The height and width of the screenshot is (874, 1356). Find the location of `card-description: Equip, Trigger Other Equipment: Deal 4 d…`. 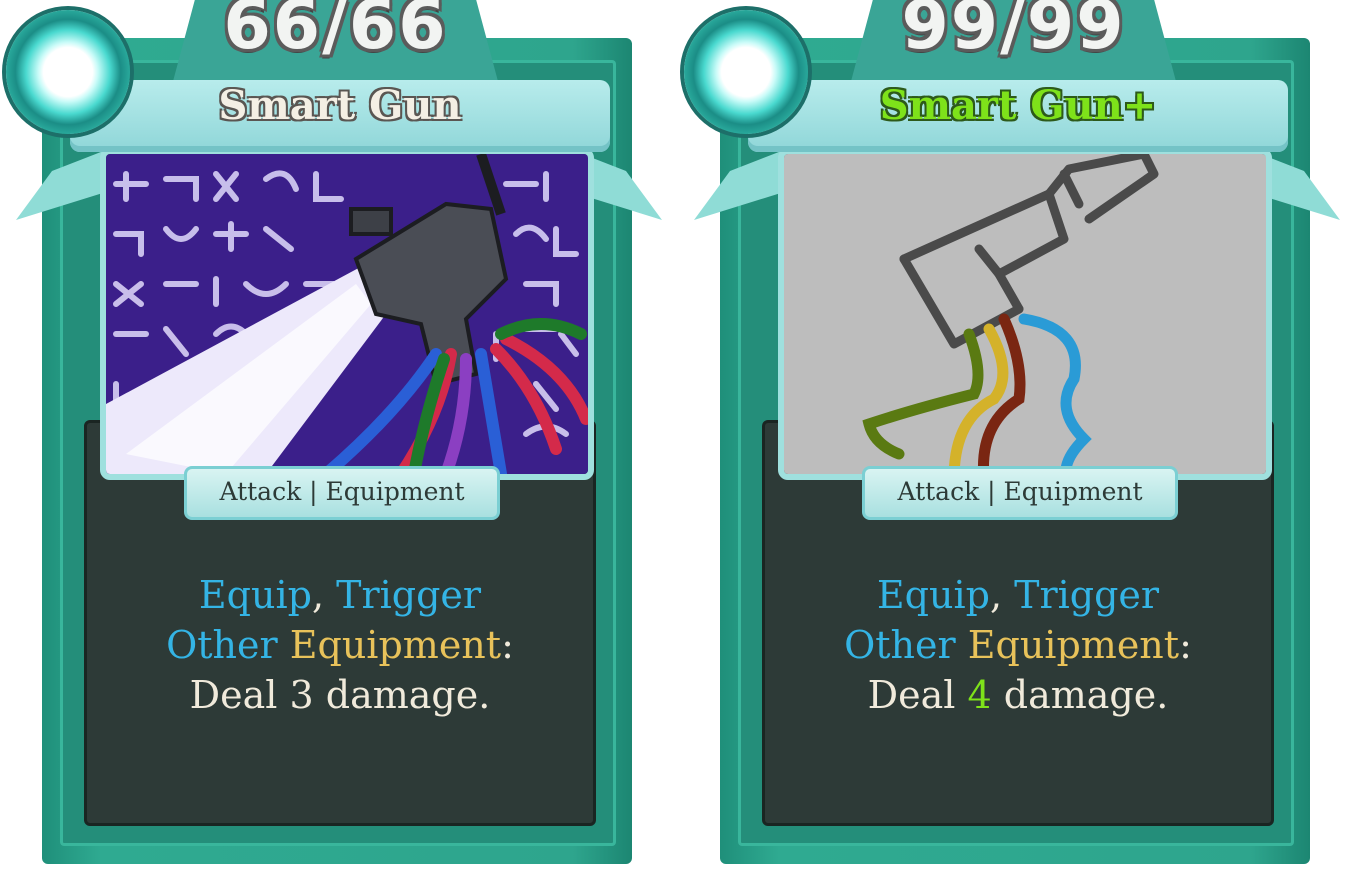

card-description: Equip, Trigger Other Equipment: Deal 4 d… is located at coordinates (1018, 645).